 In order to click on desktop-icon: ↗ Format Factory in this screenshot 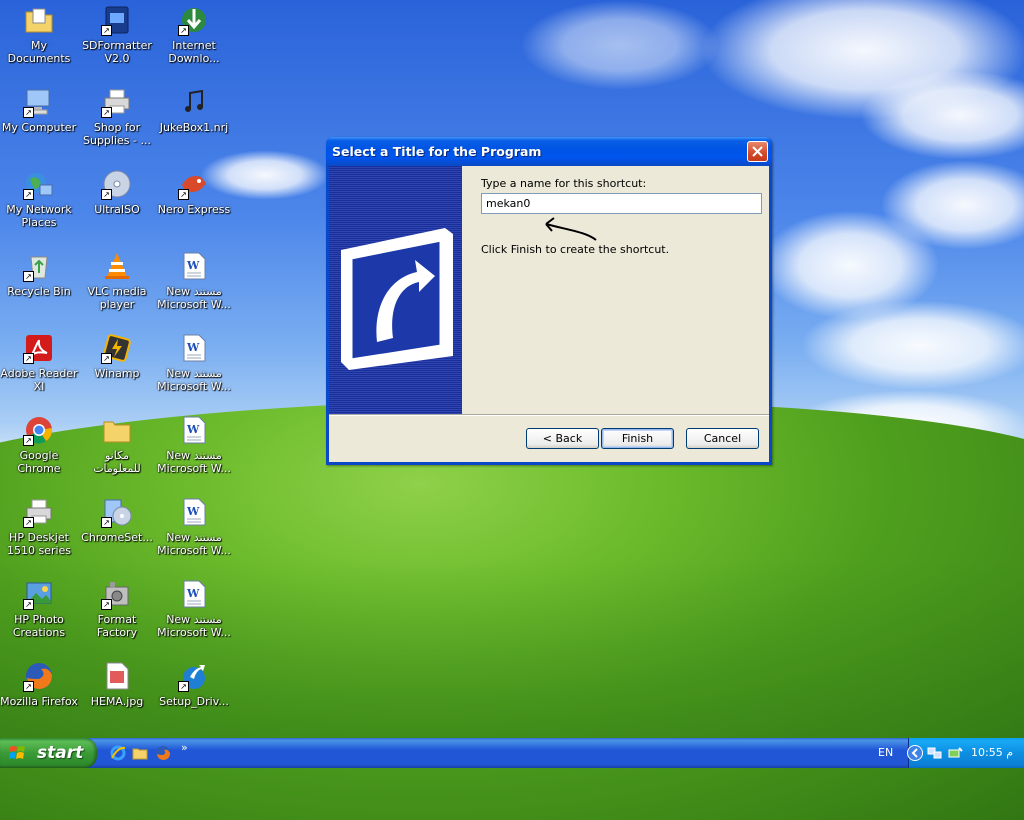, I will do `click(117, 608)`.